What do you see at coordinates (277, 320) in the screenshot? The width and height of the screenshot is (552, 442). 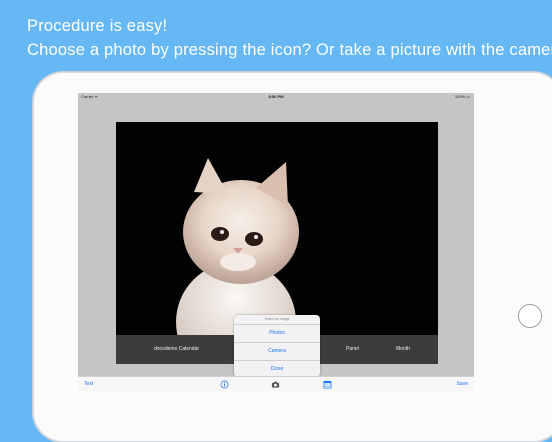 I see `action-sheet-title: Select an image` at bounding box center [277, 320].